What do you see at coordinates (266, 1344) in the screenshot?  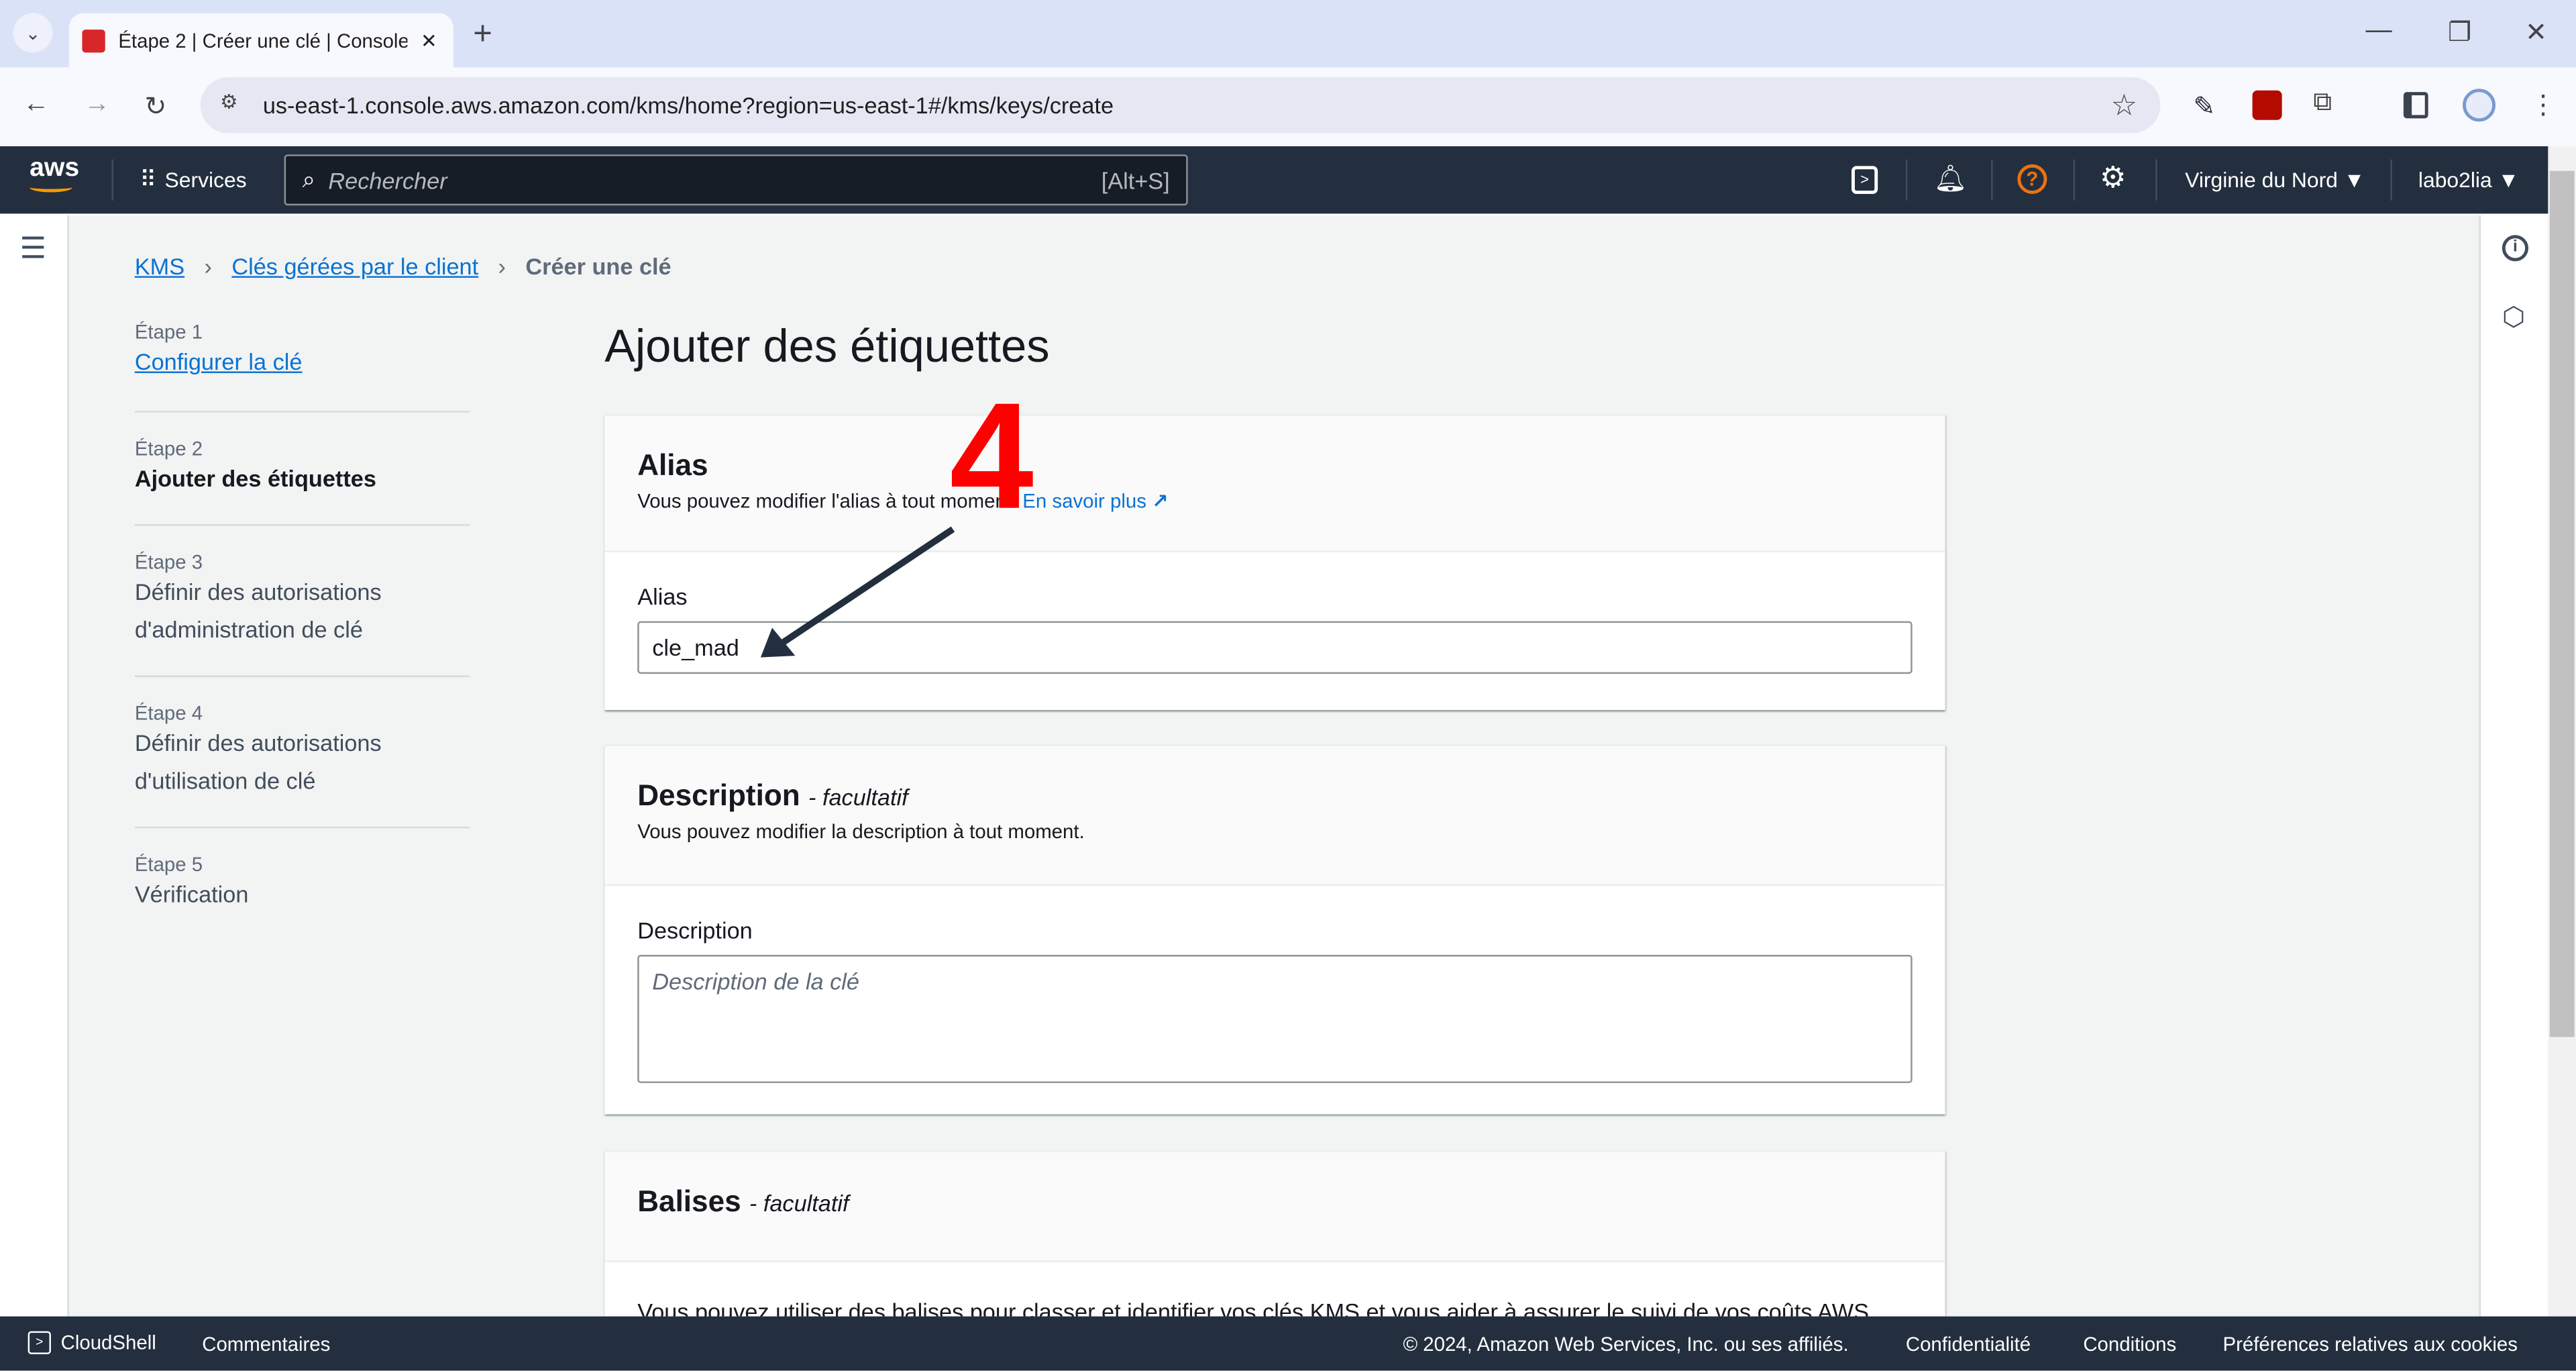 I see `feedback-link: Commentaires` at bounding box center [266, 1344].